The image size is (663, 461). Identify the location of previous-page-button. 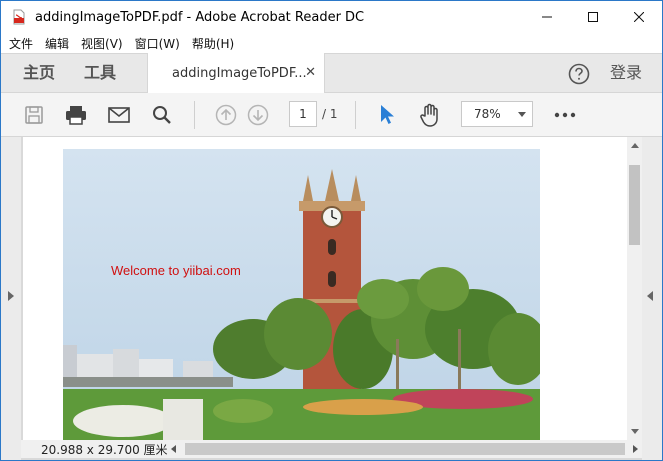
(226, 115).